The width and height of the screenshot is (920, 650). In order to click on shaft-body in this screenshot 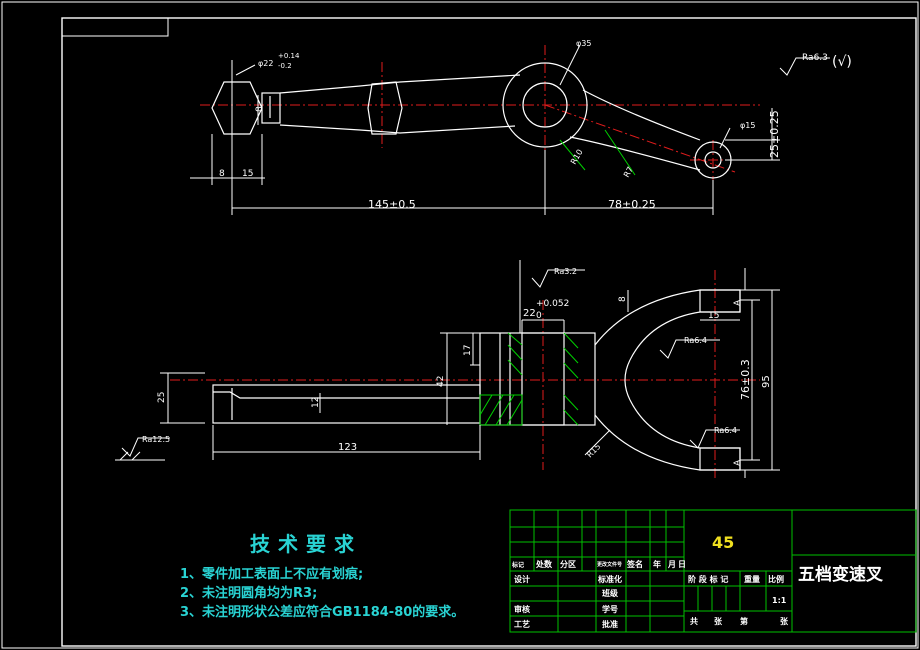, I will do `click(346, 404)`.